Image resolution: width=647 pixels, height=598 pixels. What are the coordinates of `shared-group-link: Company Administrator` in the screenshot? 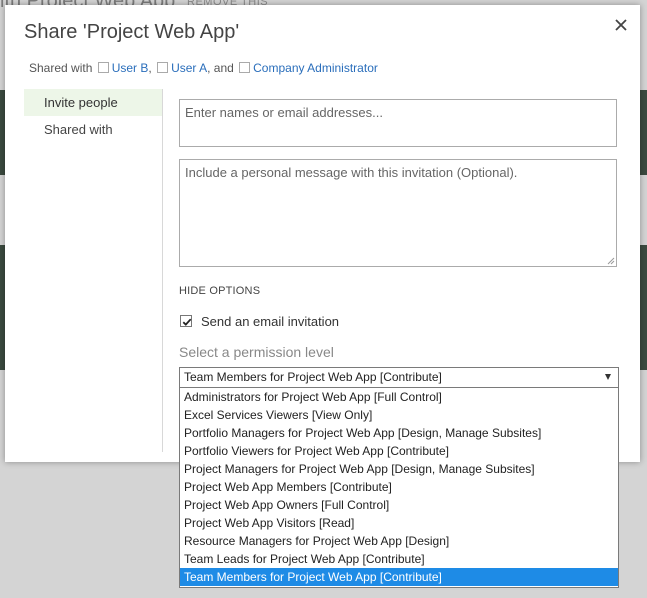 It's located at (315, 68).